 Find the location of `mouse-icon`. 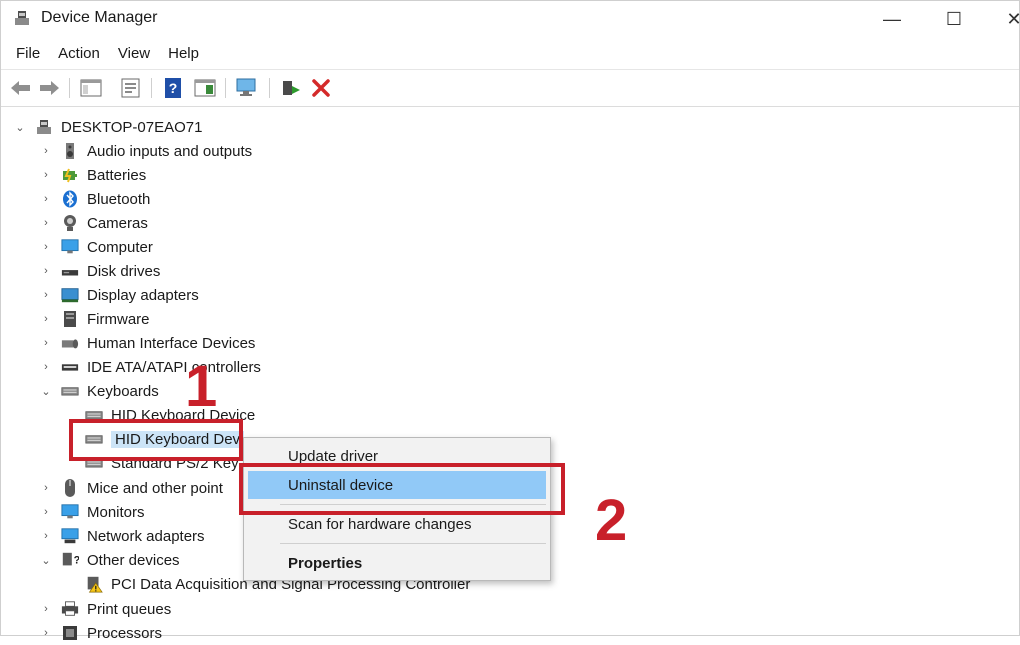

mouse-icon is located at coordinates (70, 488).